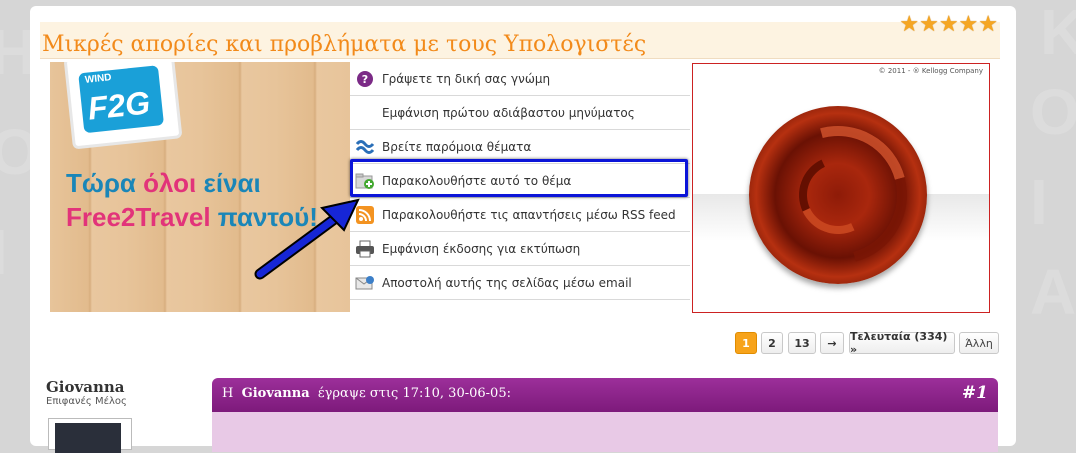 The width and height of the screenshot is (1076, 453). I want to click on go-to-page-button: Άλλη, so click(979, 343).